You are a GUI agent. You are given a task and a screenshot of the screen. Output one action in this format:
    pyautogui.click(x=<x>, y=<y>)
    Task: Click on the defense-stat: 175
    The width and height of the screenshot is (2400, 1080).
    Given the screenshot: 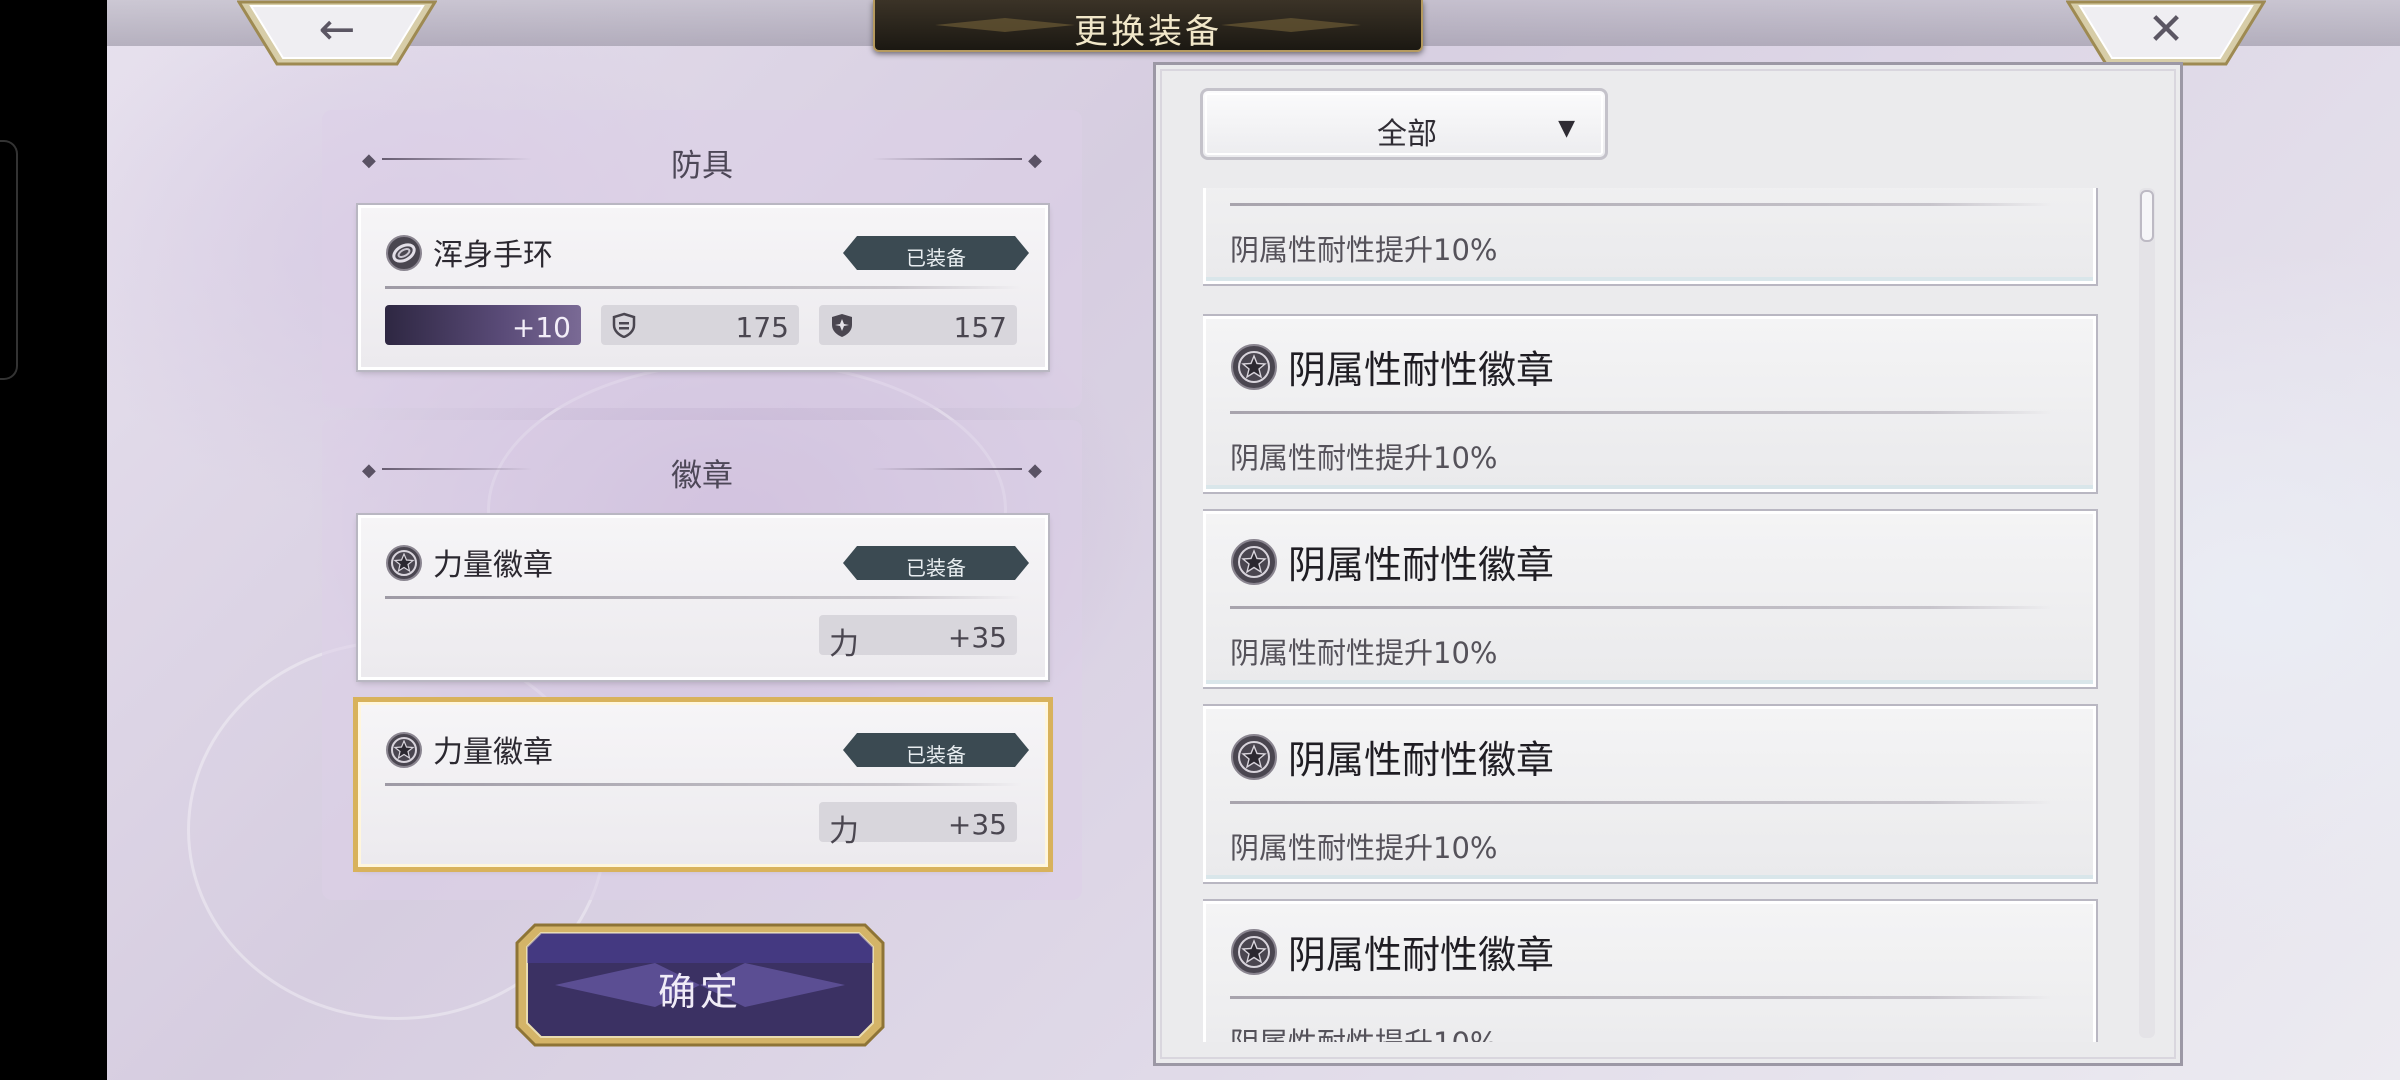 What is the action you would take?
    pyautogui.click(x=700, y=325)
    